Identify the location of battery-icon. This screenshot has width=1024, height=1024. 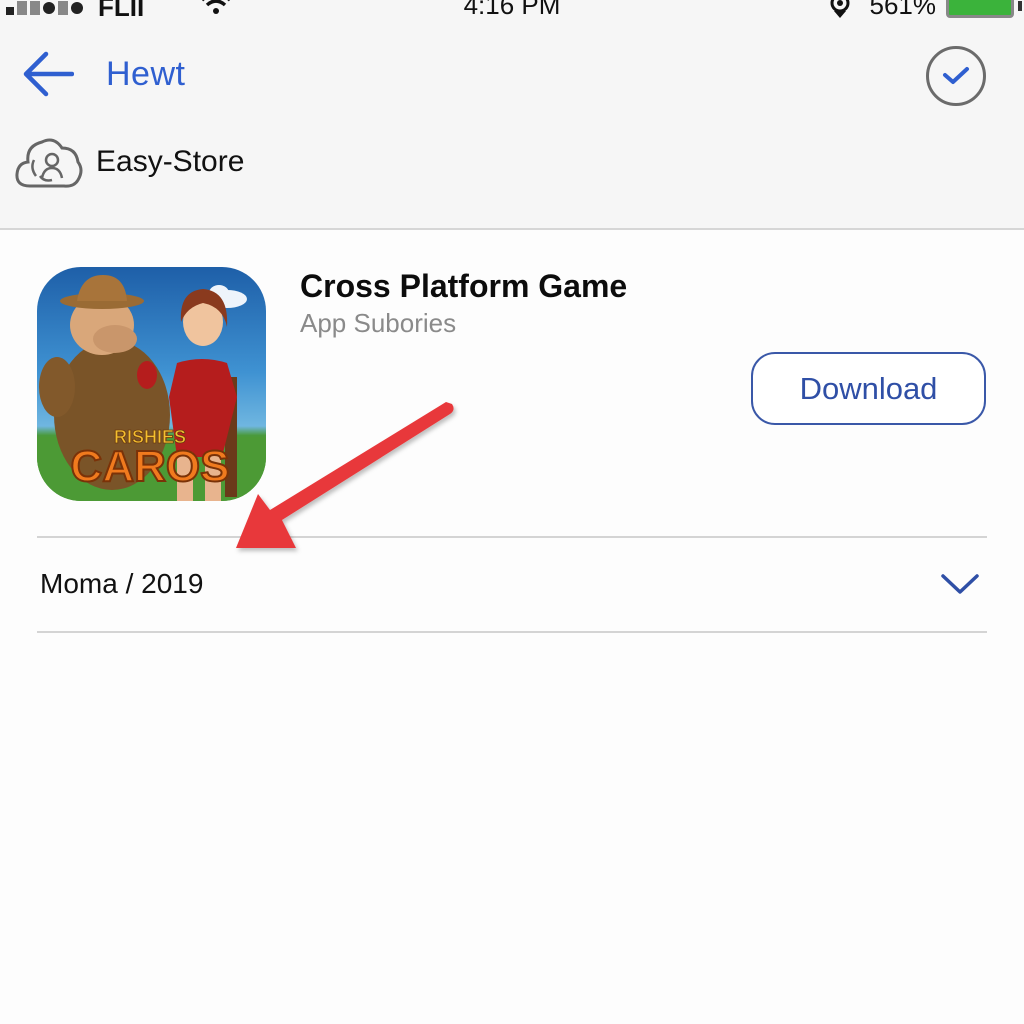
(980, 9).